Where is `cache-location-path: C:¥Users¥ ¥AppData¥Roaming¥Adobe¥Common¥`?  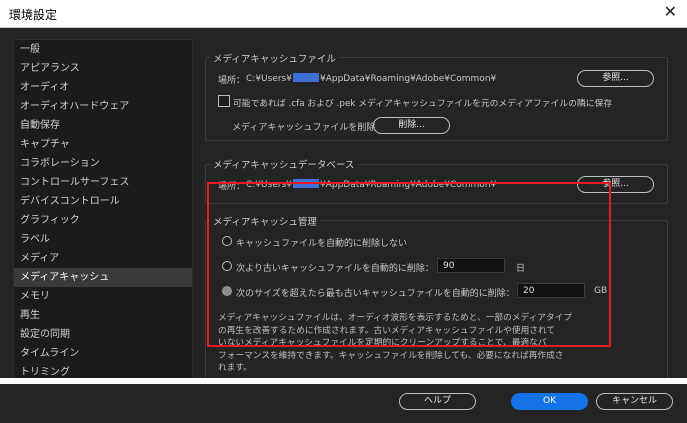
cache-location-path: C:¥Users¥ ¥AppData¥Roaming¥Adobe¥Common¥ is located at coordinates (371, 78).